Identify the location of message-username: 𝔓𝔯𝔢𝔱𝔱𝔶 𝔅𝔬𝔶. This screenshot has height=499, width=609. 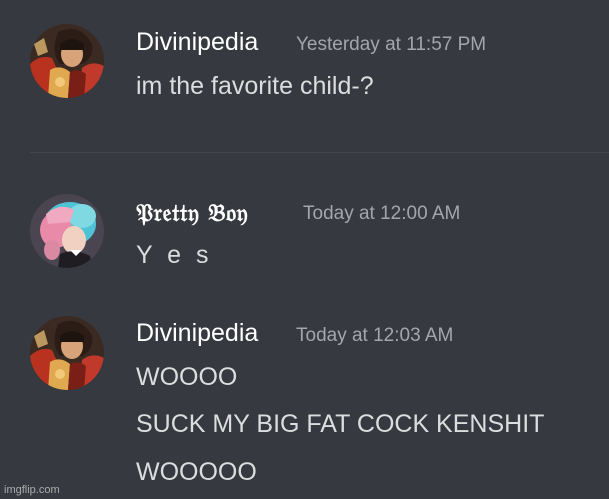
(192, 213).